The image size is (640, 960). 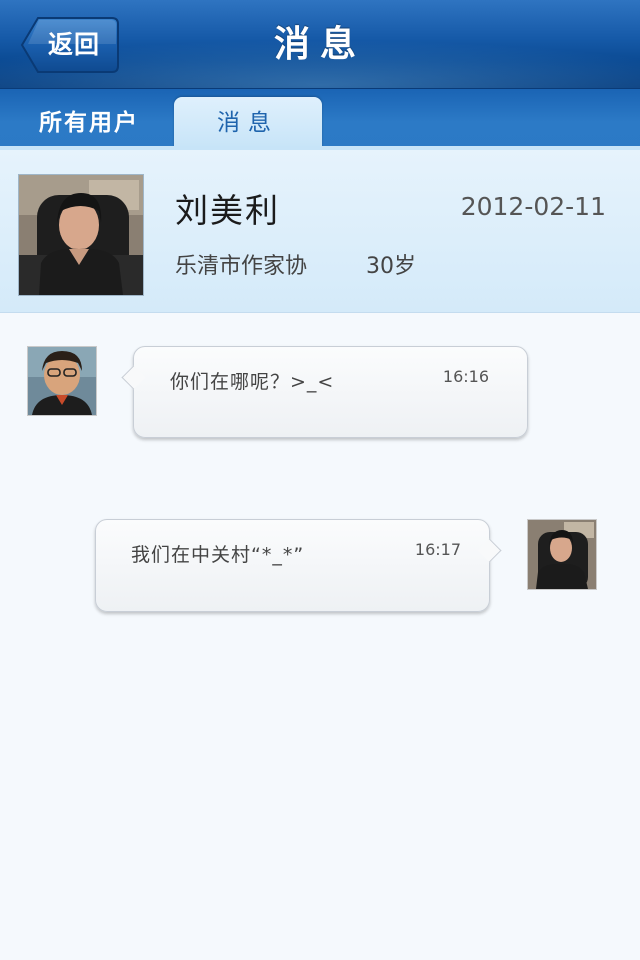 I want to click on avatar-woman-small, so click(x=562, y=554).